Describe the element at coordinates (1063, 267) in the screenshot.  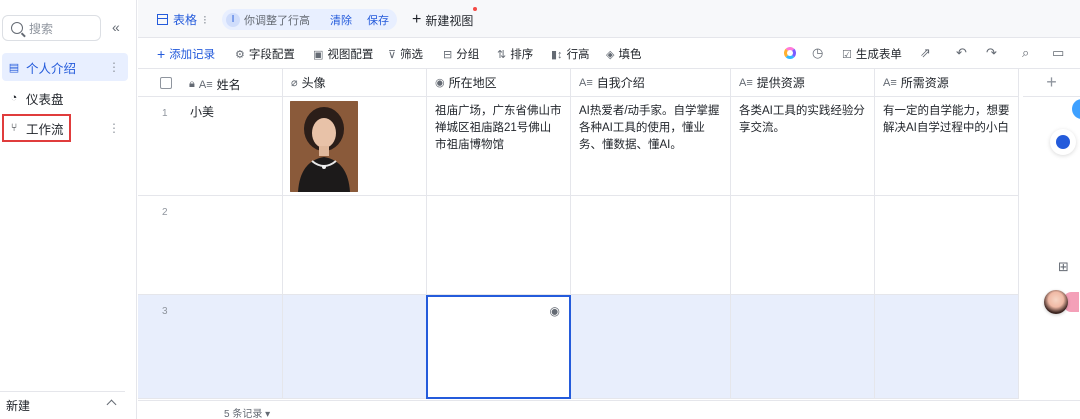
I see `apps-grid-icon: ⊞` at that location.